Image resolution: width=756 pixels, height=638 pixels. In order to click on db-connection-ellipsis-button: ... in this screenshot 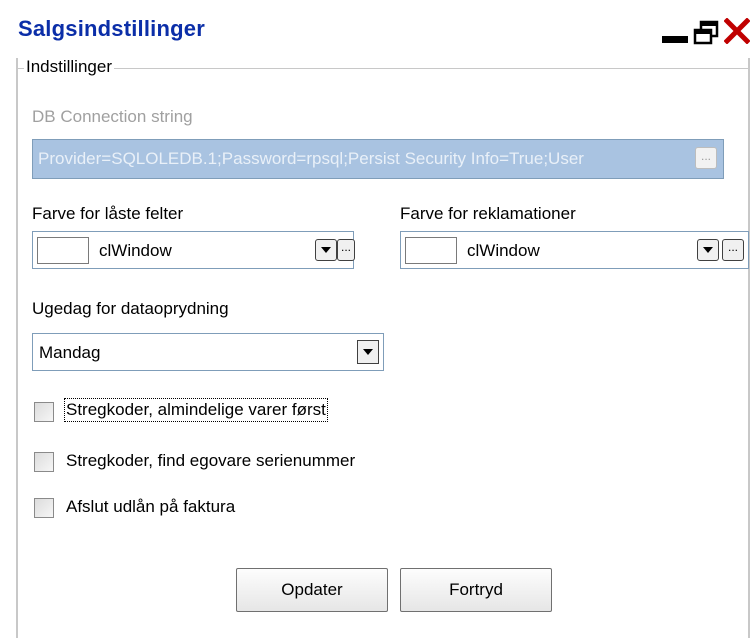, I will do `click(706, 158)`.